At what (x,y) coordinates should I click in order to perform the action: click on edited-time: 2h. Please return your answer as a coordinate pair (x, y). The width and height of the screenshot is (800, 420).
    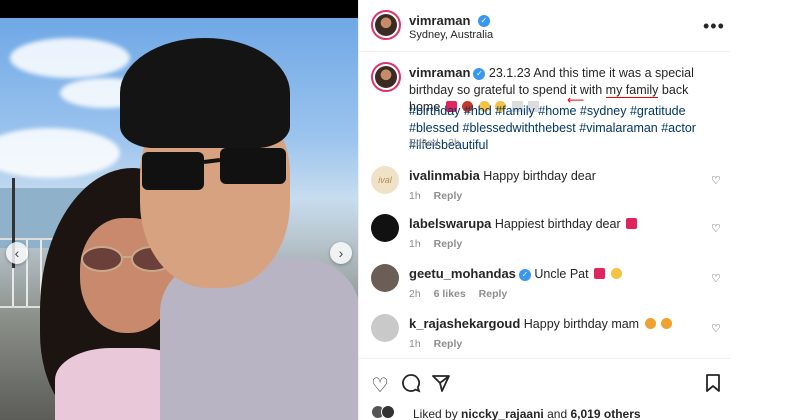
    Looking at the image, I should click on (454, 143).